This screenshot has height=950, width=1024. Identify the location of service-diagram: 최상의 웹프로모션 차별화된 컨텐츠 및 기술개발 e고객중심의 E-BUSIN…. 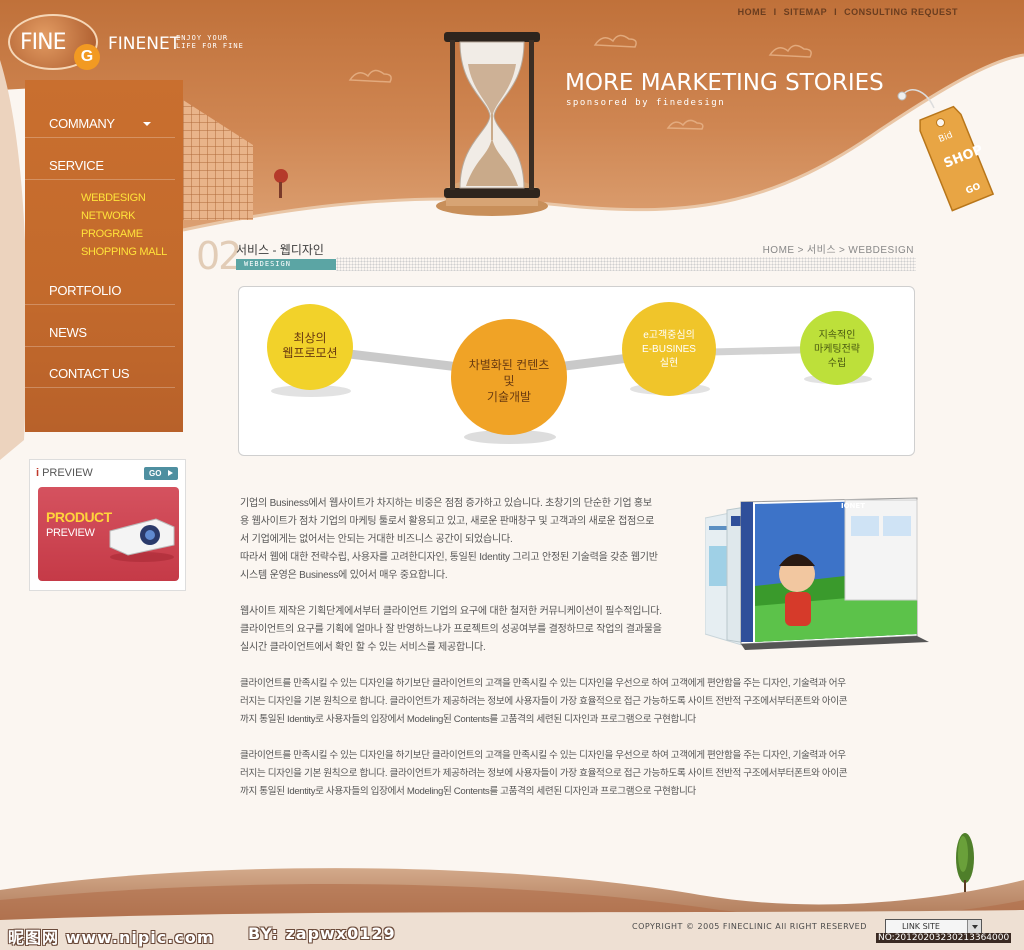
(576, 371).